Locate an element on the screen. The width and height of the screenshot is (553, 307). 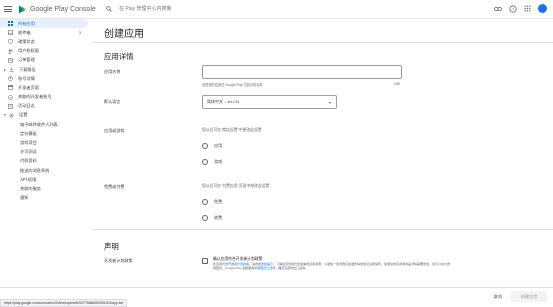
apps-grid-icon is located at coordinates (527, 8).